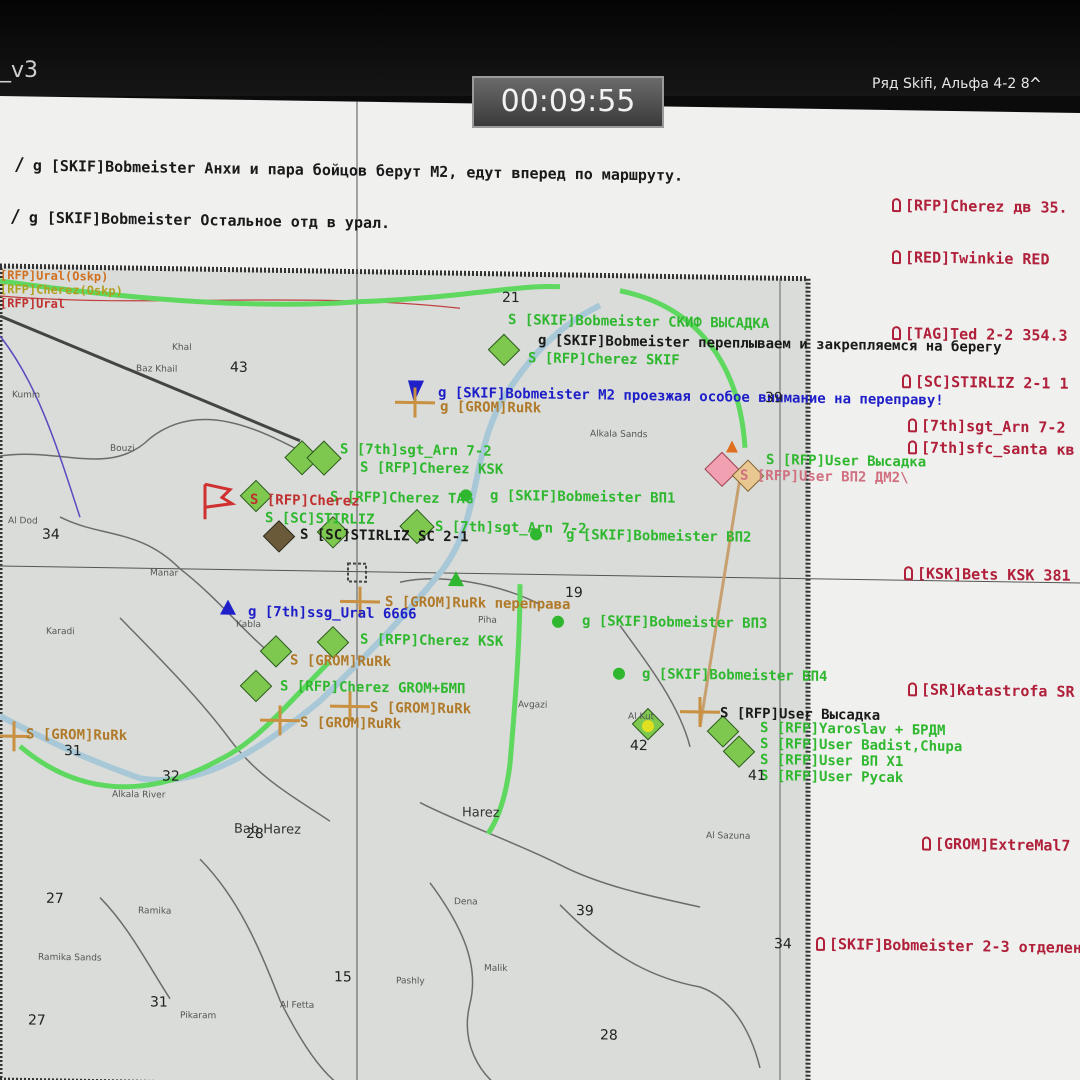 This screenshot has height=1080, width=1080. Describe the element at coordinates (985, 382) in the screenshot. I see `player-marker: [SC]STIRLIZ 2-1 1` at that location.